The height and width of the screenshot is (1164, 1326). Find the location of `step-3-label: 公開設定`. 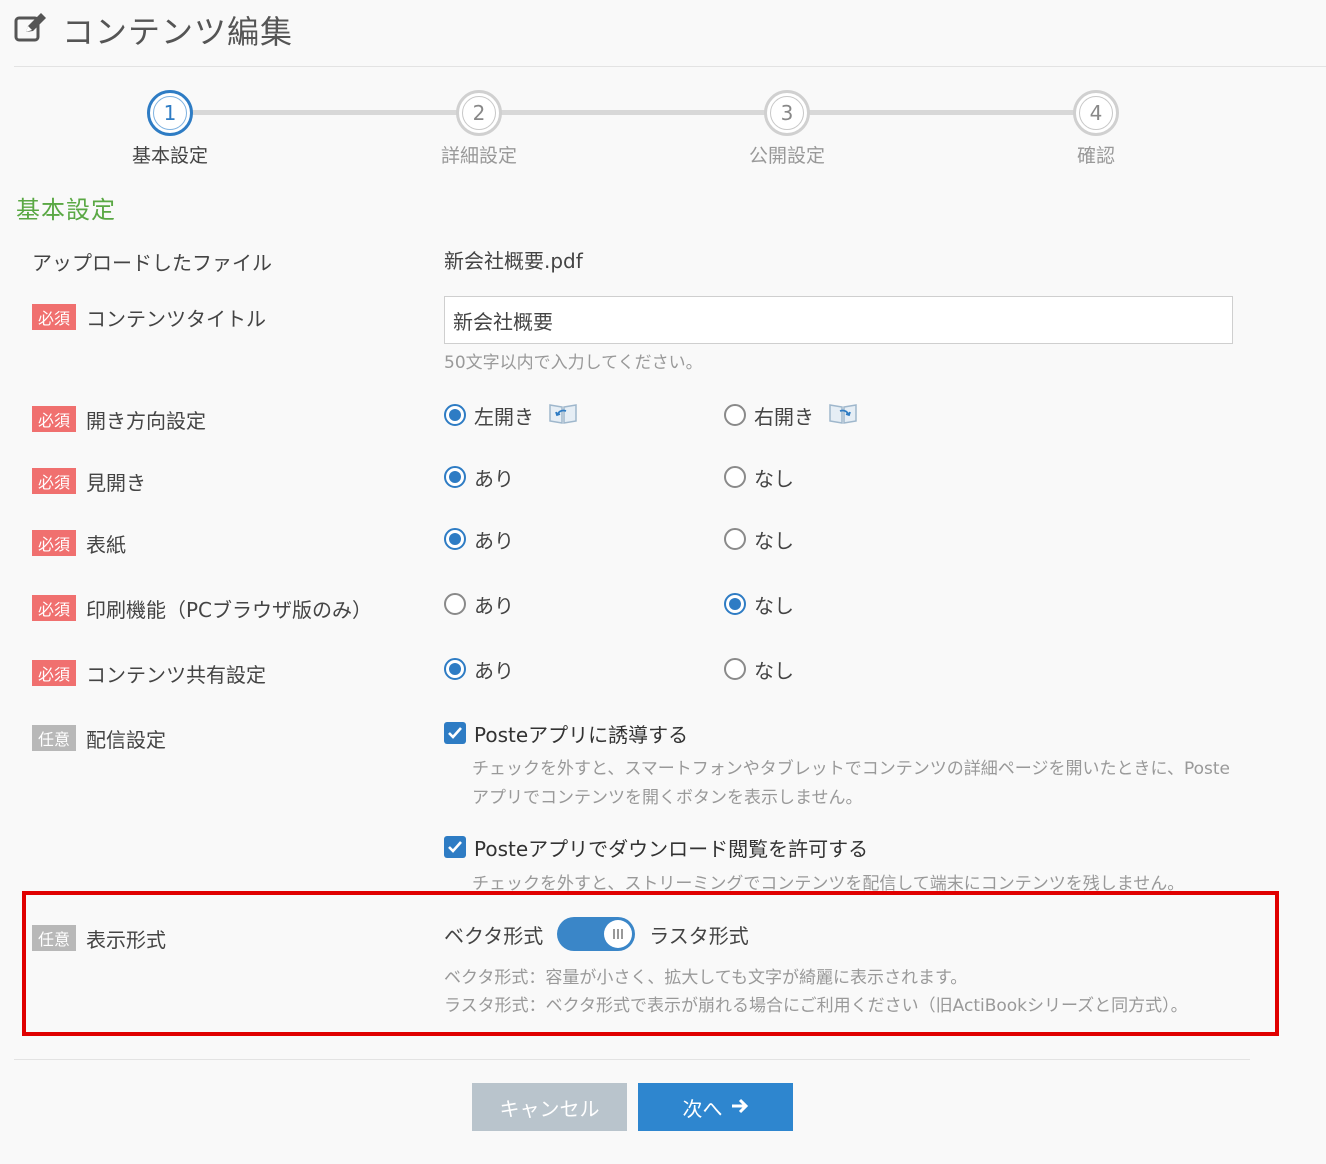

step-3-label: 公開設定 is located at coordinates (786, 156).